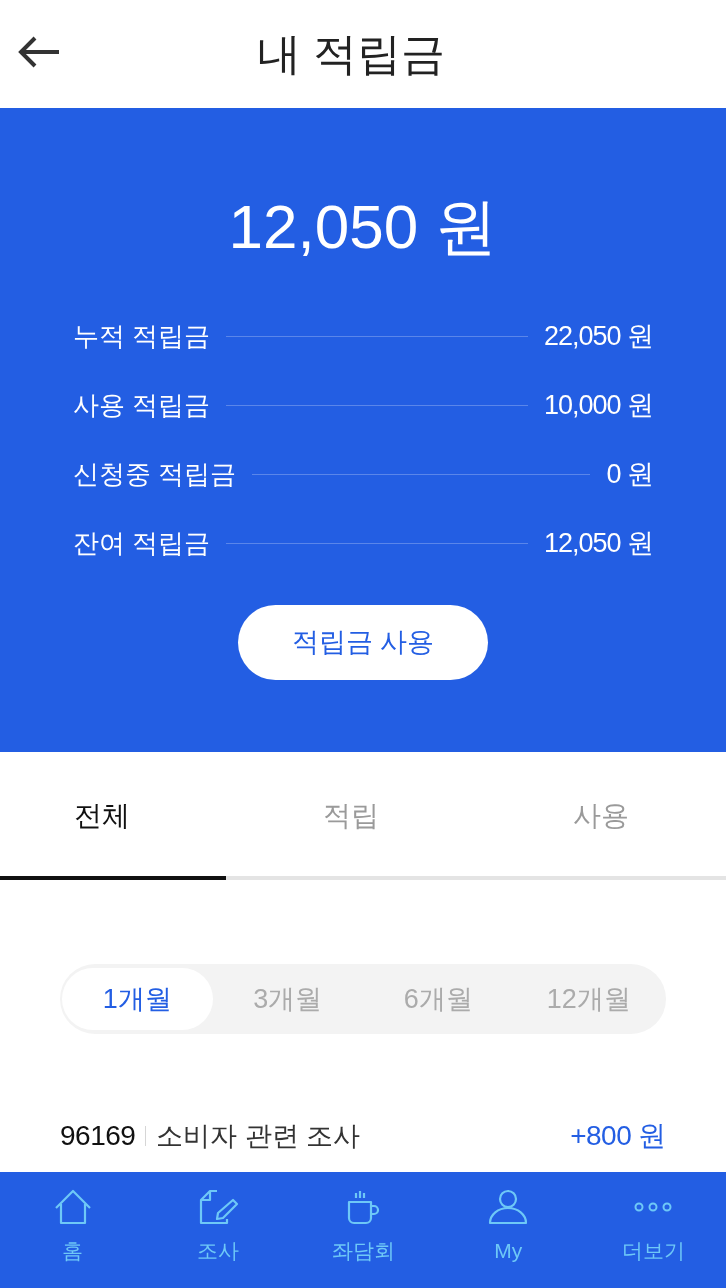 The height and width of the screenshot is (1288, 726). What do you see at coordinates (351, 54) in the screenshot?
I see `page-title: 내 적립금` at bounding box center [351, 54].